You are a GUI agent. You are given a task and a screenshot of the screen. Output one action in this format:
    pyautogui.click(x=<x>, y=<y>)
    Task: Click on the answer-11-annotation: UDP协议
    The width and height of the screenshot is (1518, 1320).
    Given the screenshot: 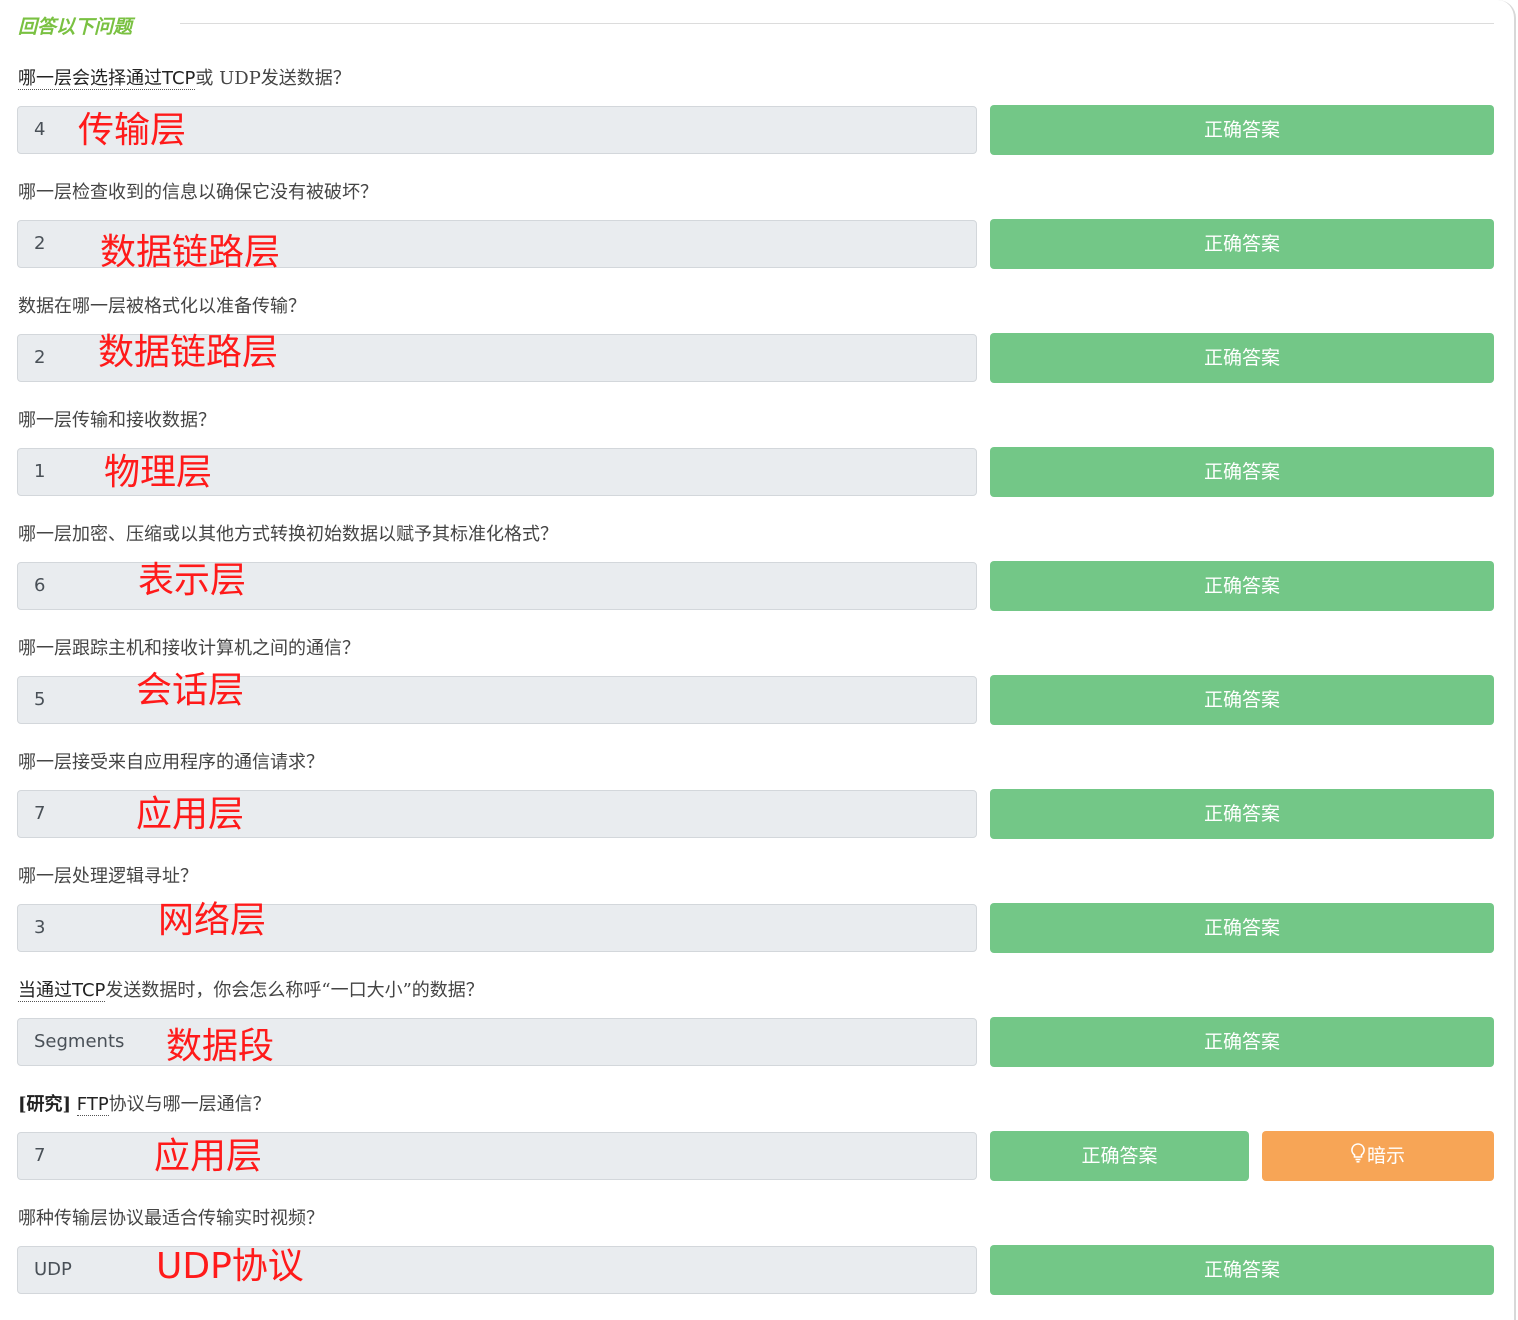 What is the action you would take?
    pyautogui.click(x=230, y=1266)
    